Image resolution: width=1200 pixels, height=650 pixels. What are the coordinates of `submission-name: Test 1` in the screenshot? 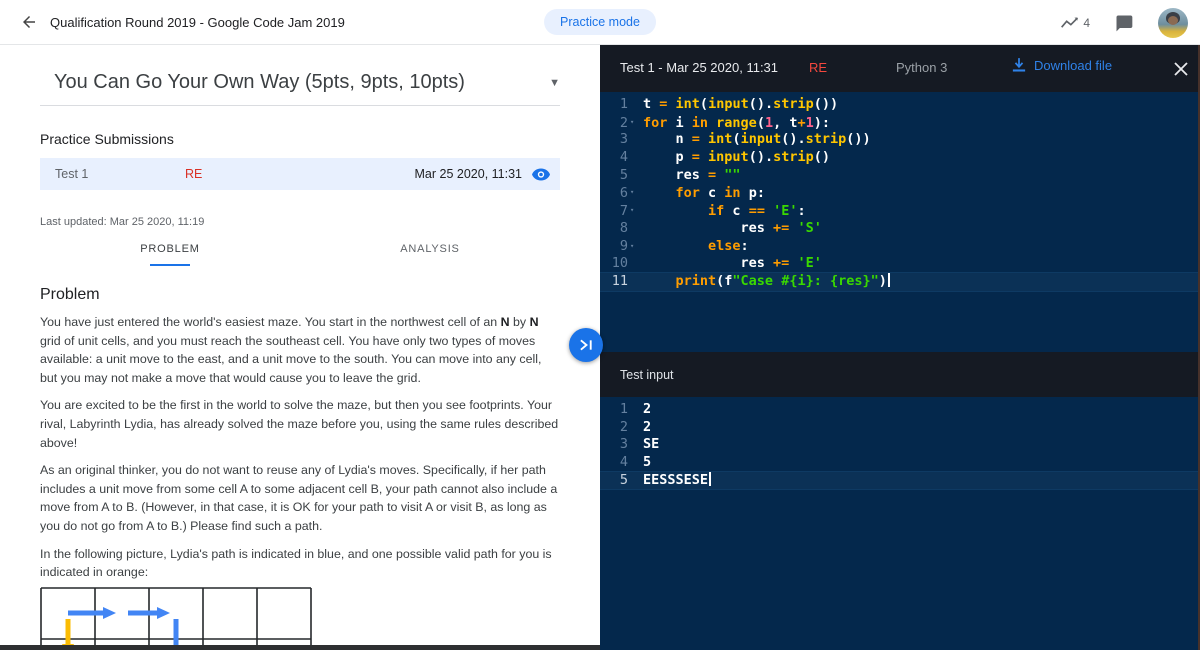 It's located at (72, 174).